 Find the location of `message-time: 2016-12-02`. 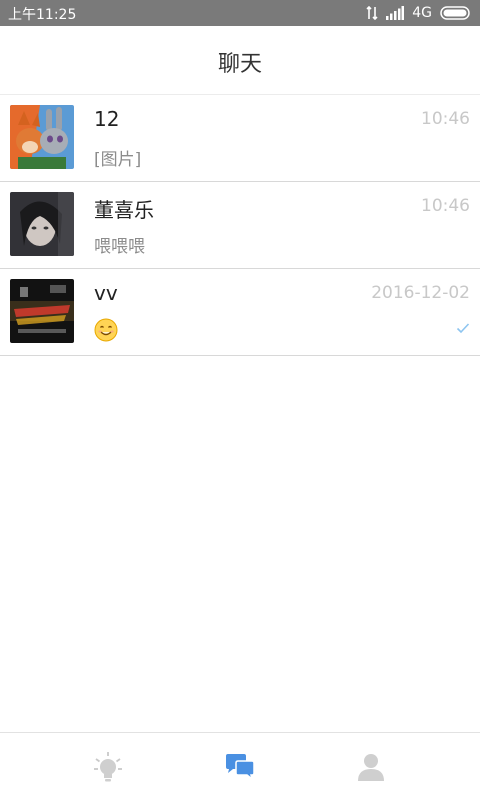

message-time: 2016-12-02 is located at coordinates (420, 293).